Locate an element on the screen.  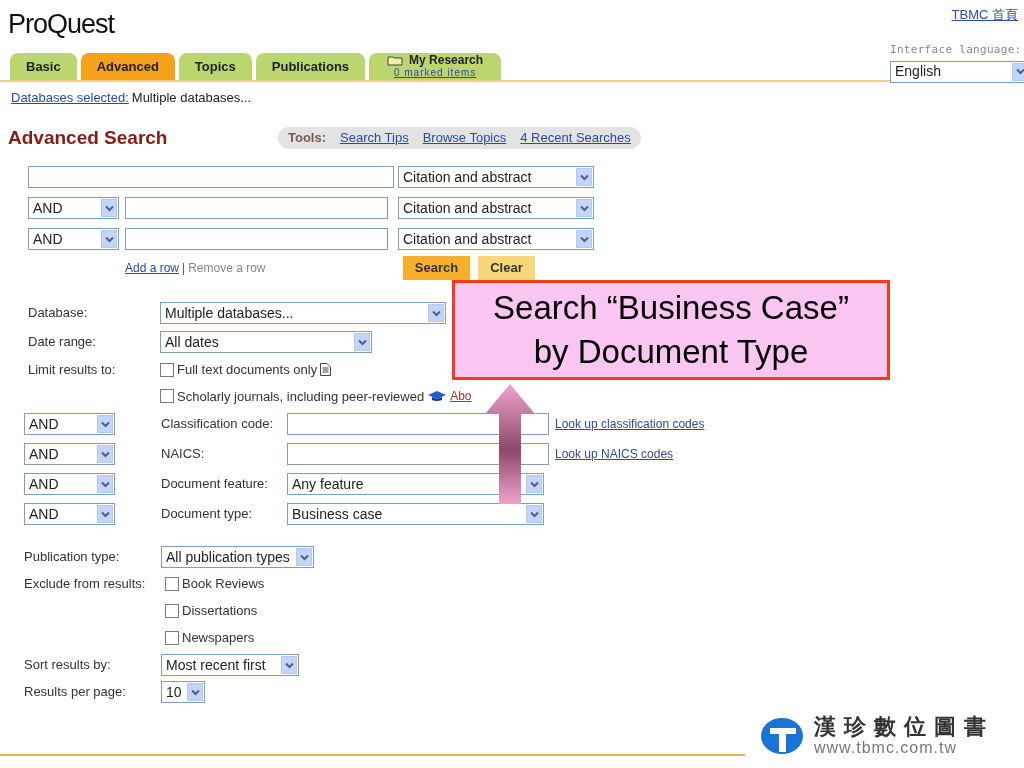
marked-items-link: 0 marked items is located at coordinates (435, 72).